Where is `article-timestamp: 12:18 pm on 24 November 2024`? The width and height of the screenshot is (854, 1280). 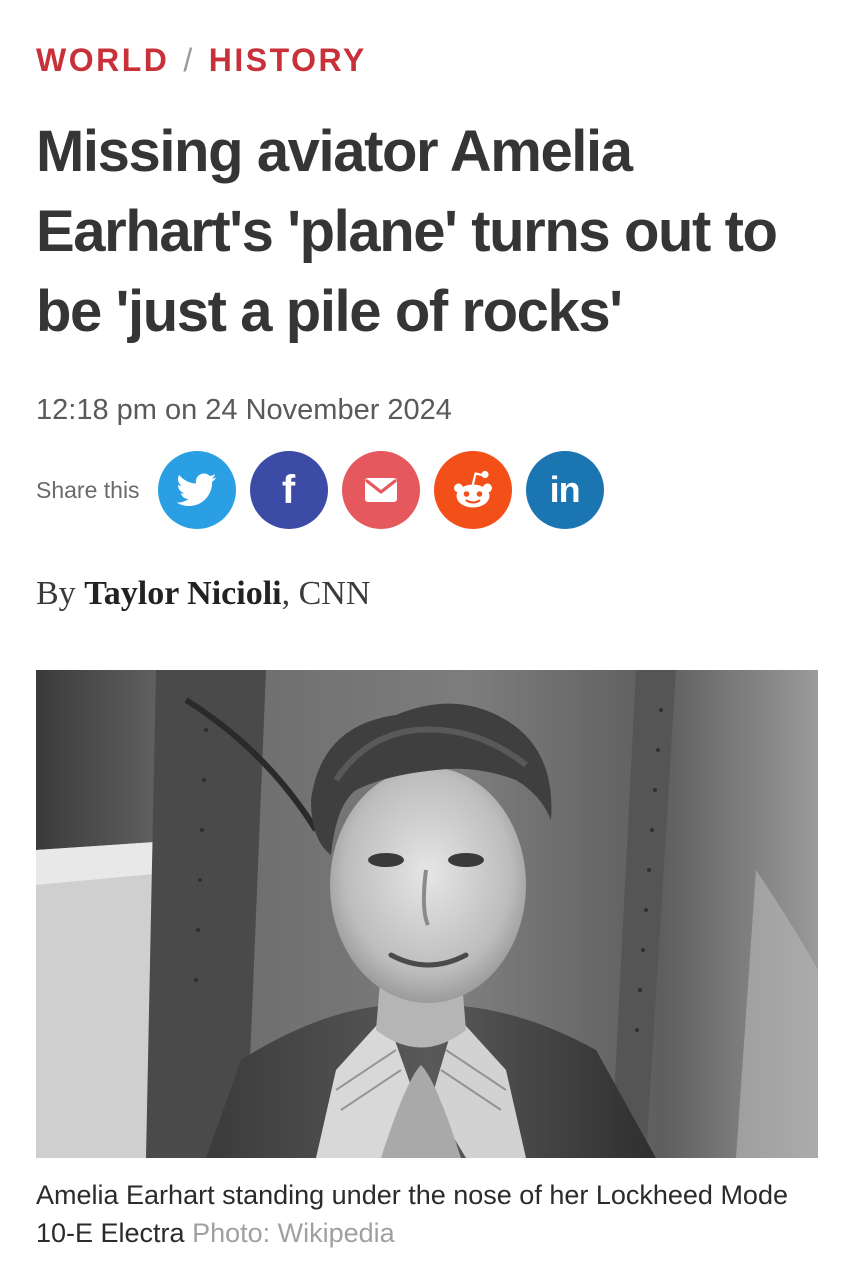 article-timestamp: 12:18 pm on 24 November 2024 is located at coordinates (244, 410).